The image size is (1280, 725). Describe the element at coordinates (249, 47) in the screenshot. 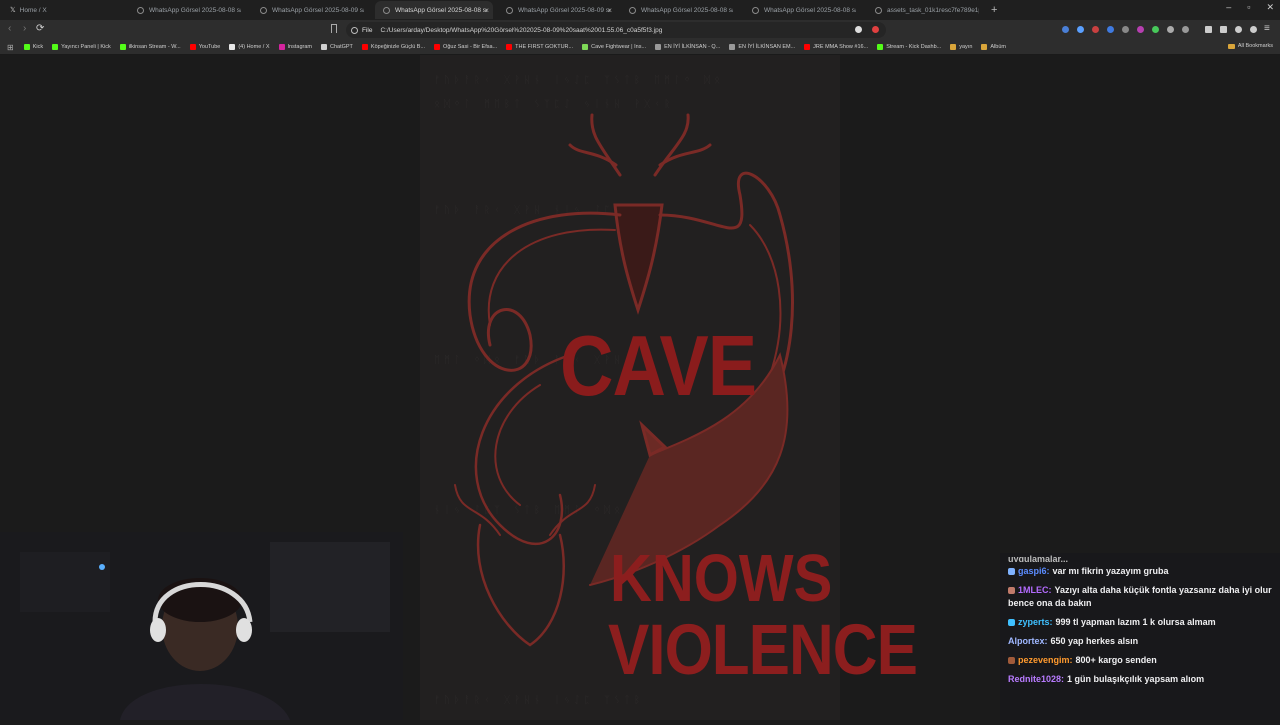

I see `bookmark-item: (4) Home / X` at that location.